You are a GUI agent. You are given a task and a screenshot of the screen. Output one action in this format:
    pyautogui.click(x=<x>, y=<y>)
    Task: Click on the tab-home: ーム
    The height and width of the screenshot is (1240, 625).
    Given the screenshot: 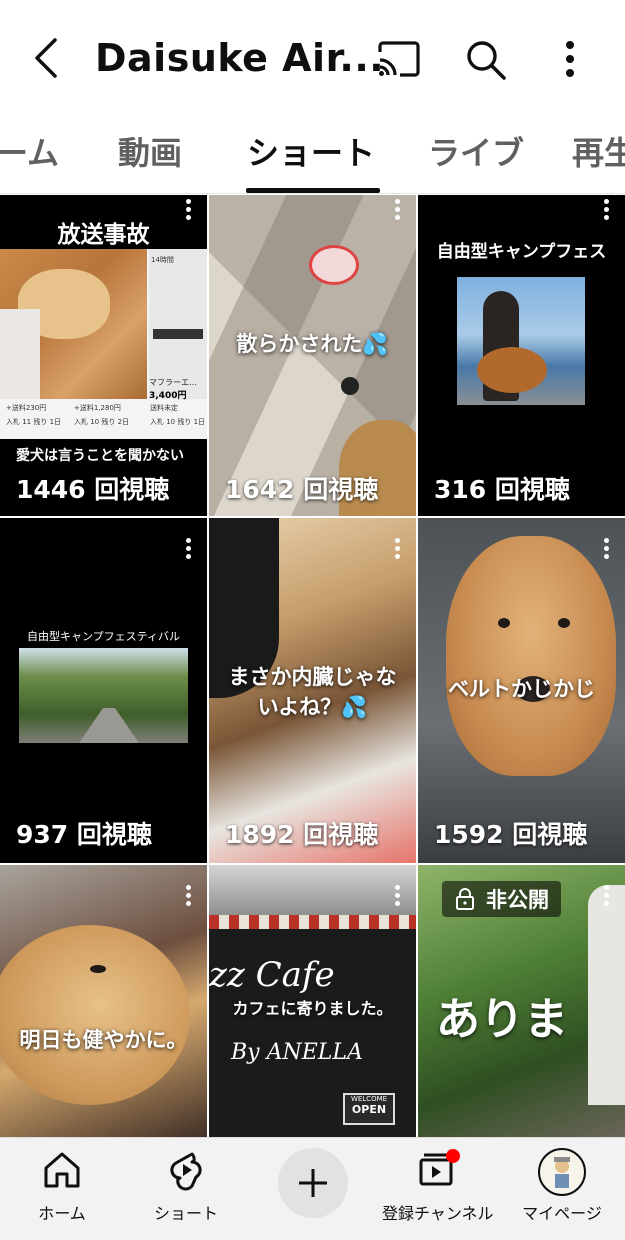 What is the action you would take?
    pyautogui.click(x=29, y=151)
    